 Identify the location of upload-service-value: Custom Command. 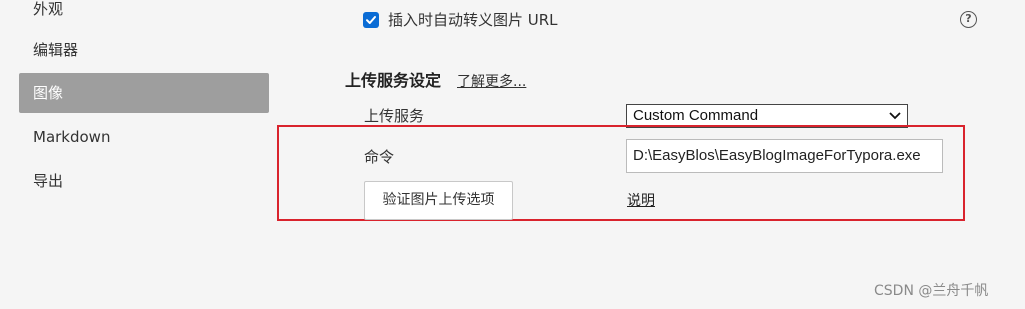
(696, 115).